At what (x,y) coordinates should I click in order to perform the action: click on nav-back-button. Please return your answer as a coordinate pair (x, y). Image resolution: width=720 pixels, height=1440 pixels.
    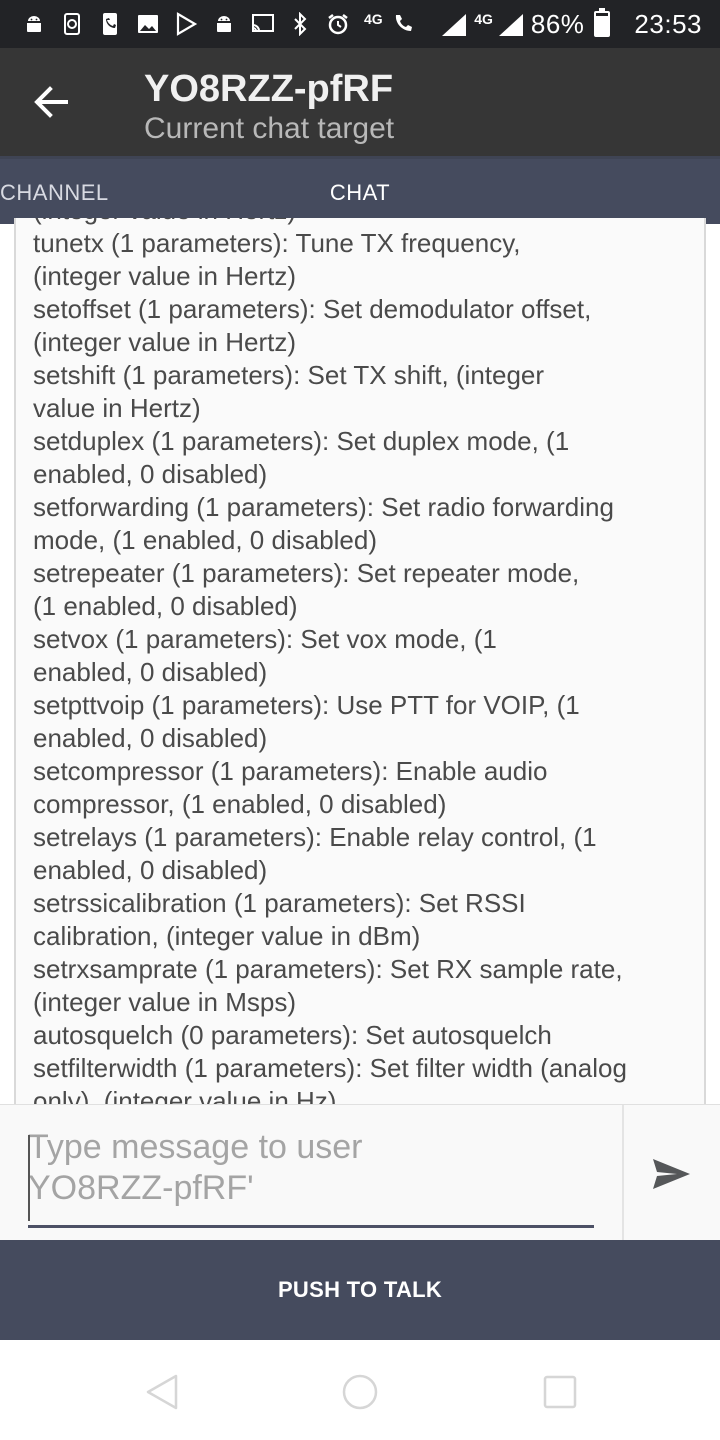
    Looking at the image, I should click on (162, 1392).